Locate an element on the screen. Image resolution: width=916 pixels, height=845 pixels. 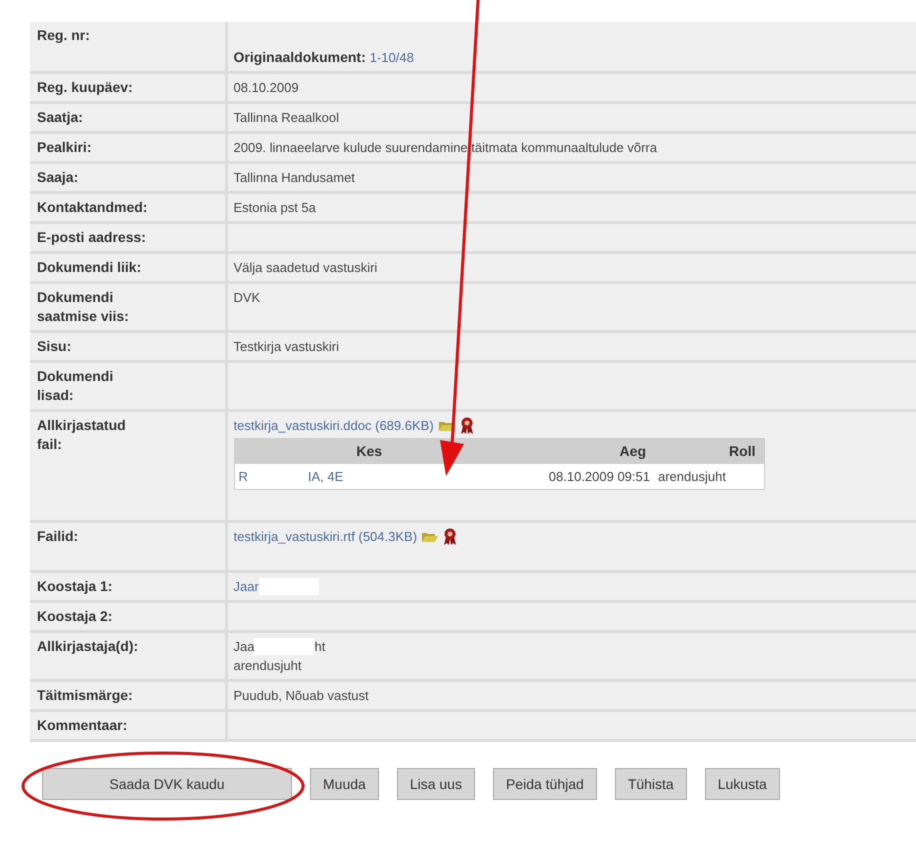
field-label: Saatja: is located at coordinates (60, 117).